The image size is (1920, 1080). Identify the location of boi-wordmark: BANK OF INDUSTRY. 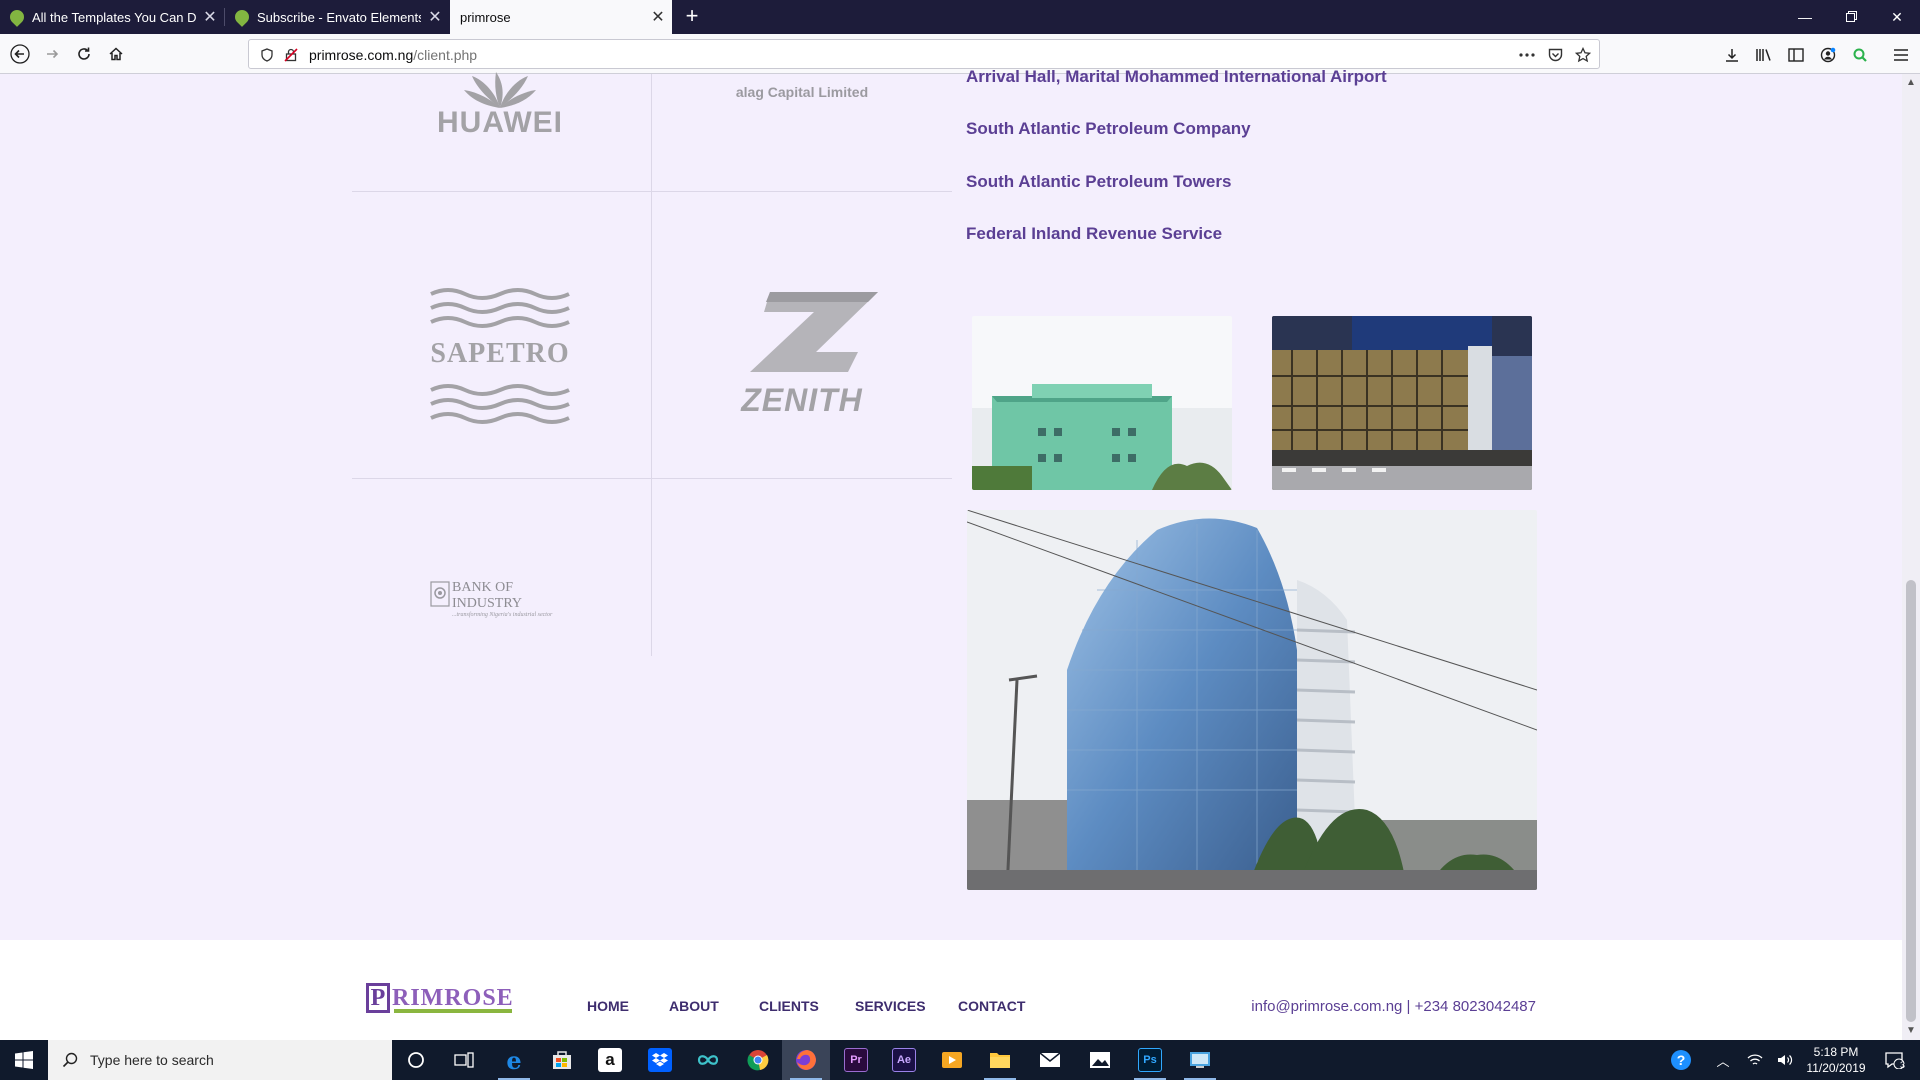
(487, 595).